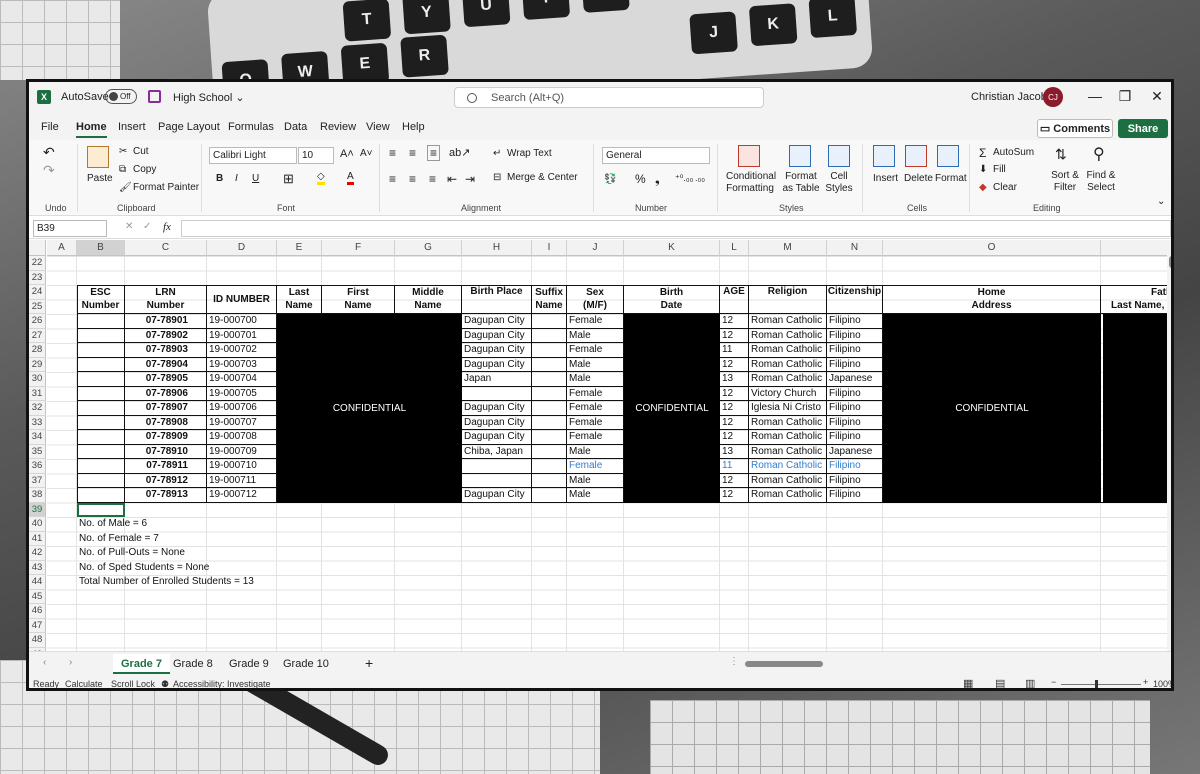 Image resolution: width=1200 pixels, height=774 pixels. What do you see at coordinates (800, 156) in the screenshot?
I see `format-as-table-icon` at bounding box center [800, 156].